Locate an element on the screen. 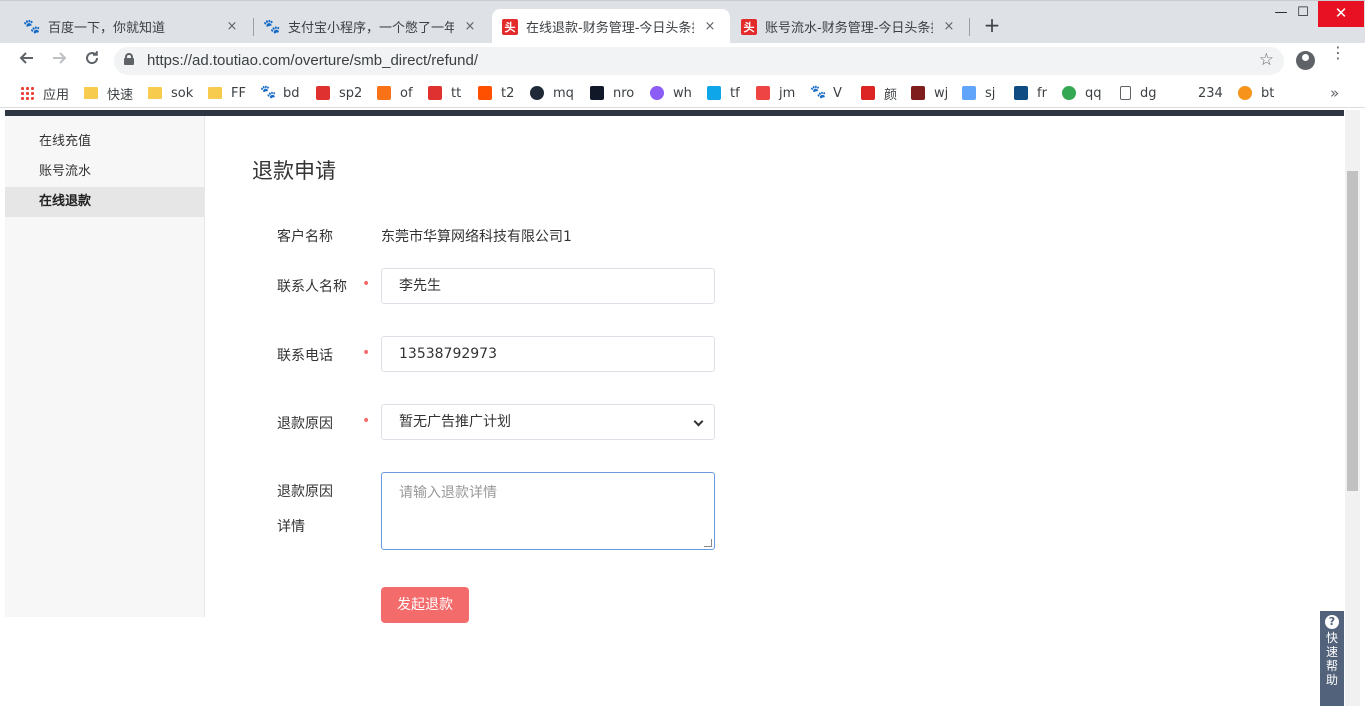 The height and width of the screenshot is (706, 1365). refund-reason-label: 退款原因 is located at coordinates (305, 424).